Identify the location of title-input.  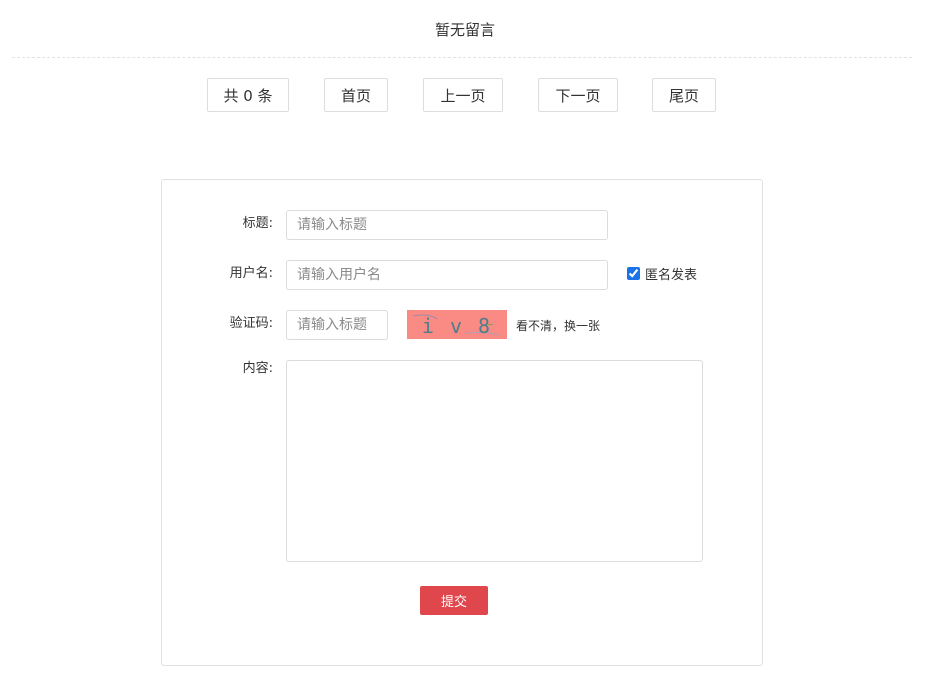
(447, 225).